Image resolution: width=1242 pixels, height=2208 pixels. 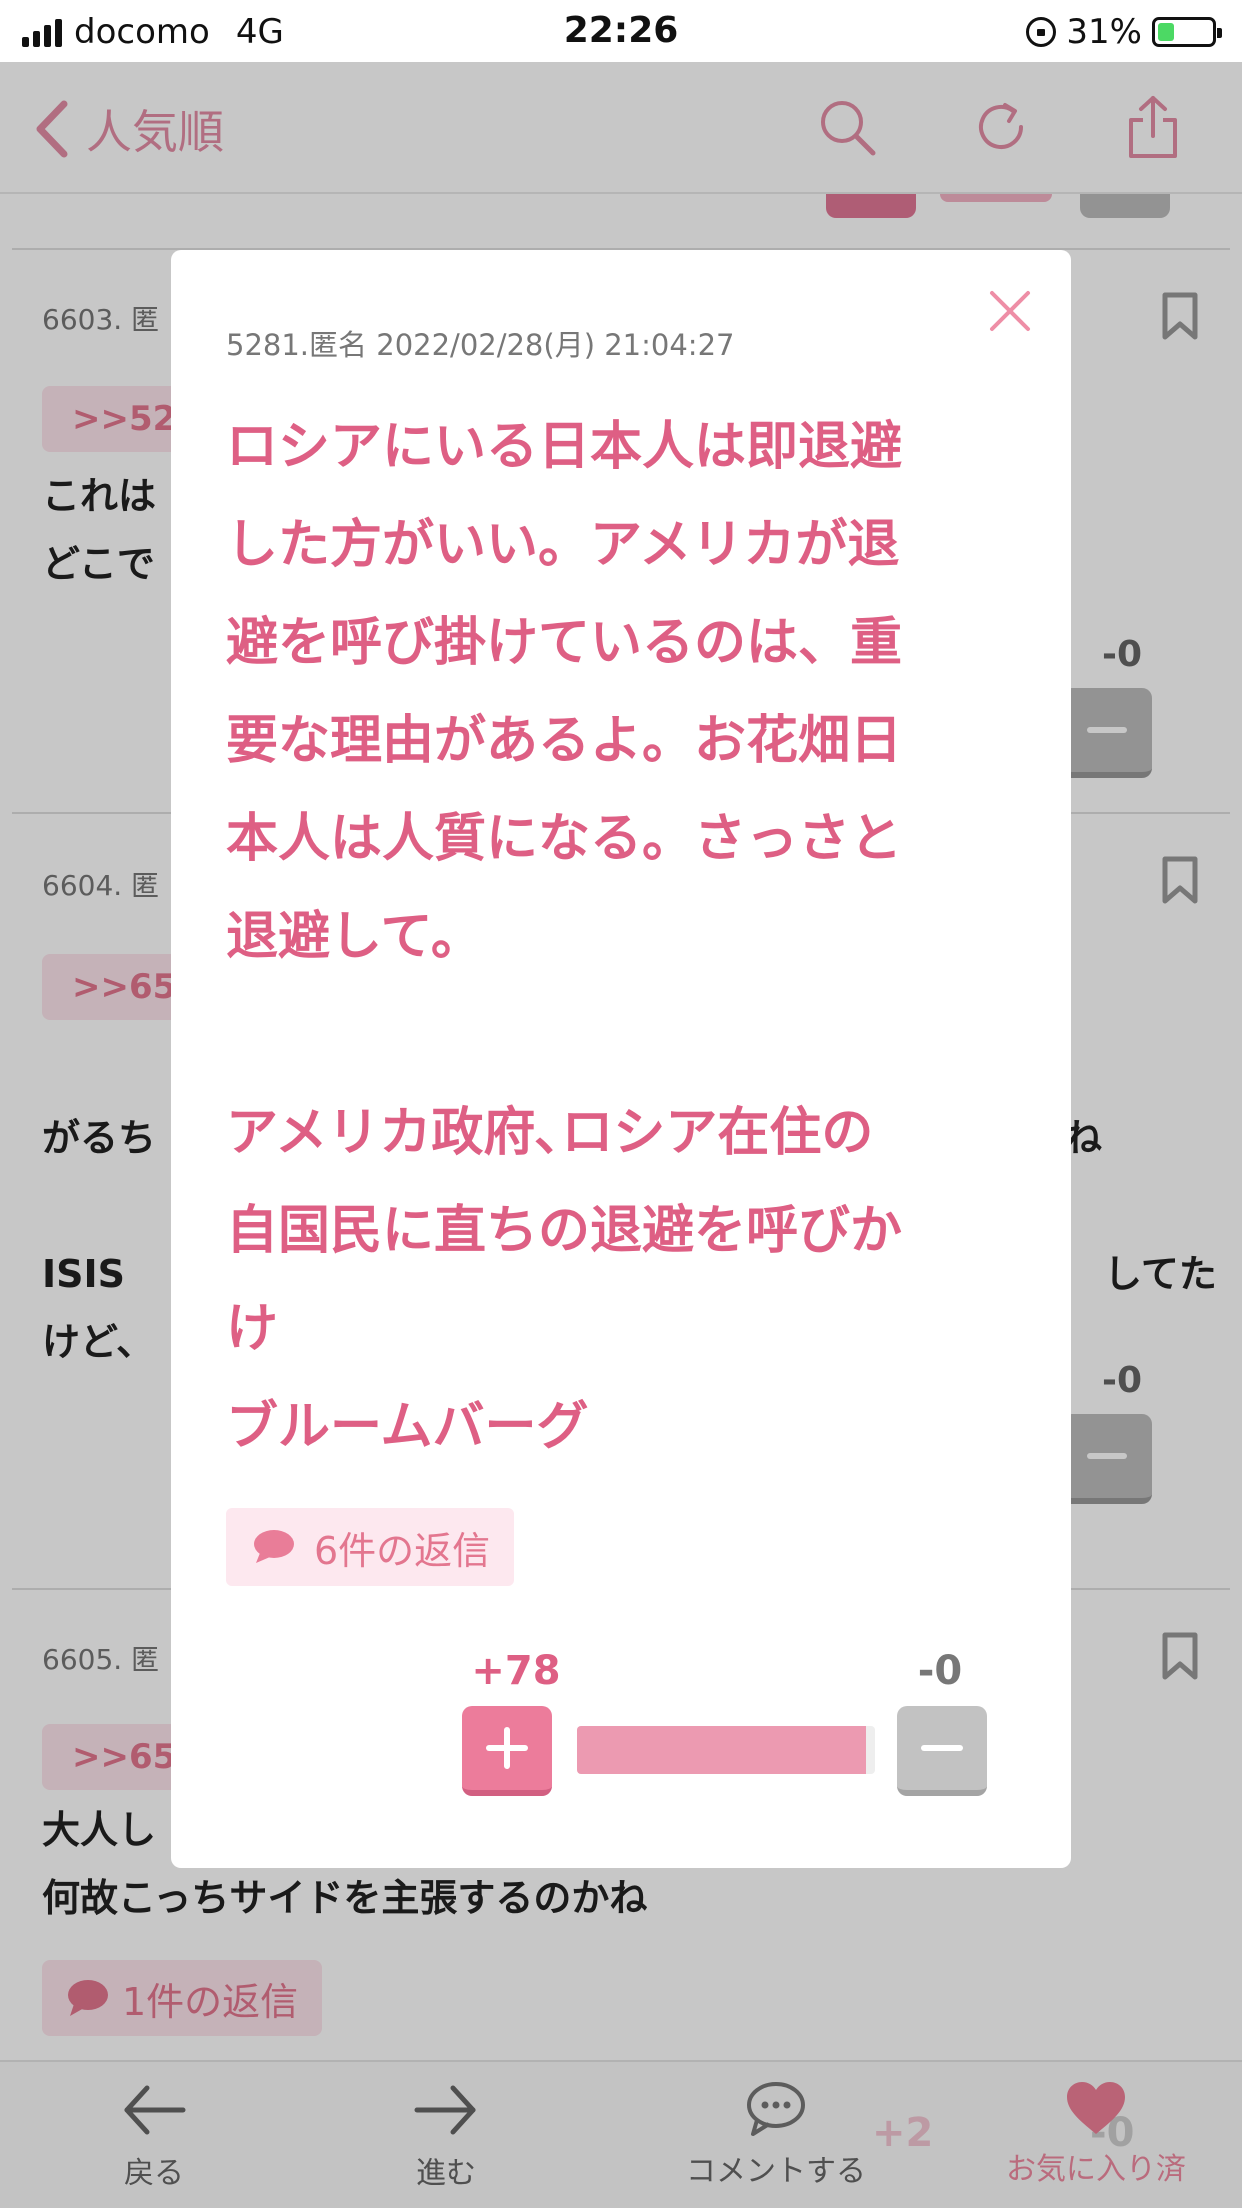 I want to click on minus-icon, so click(x=942, y=1748).